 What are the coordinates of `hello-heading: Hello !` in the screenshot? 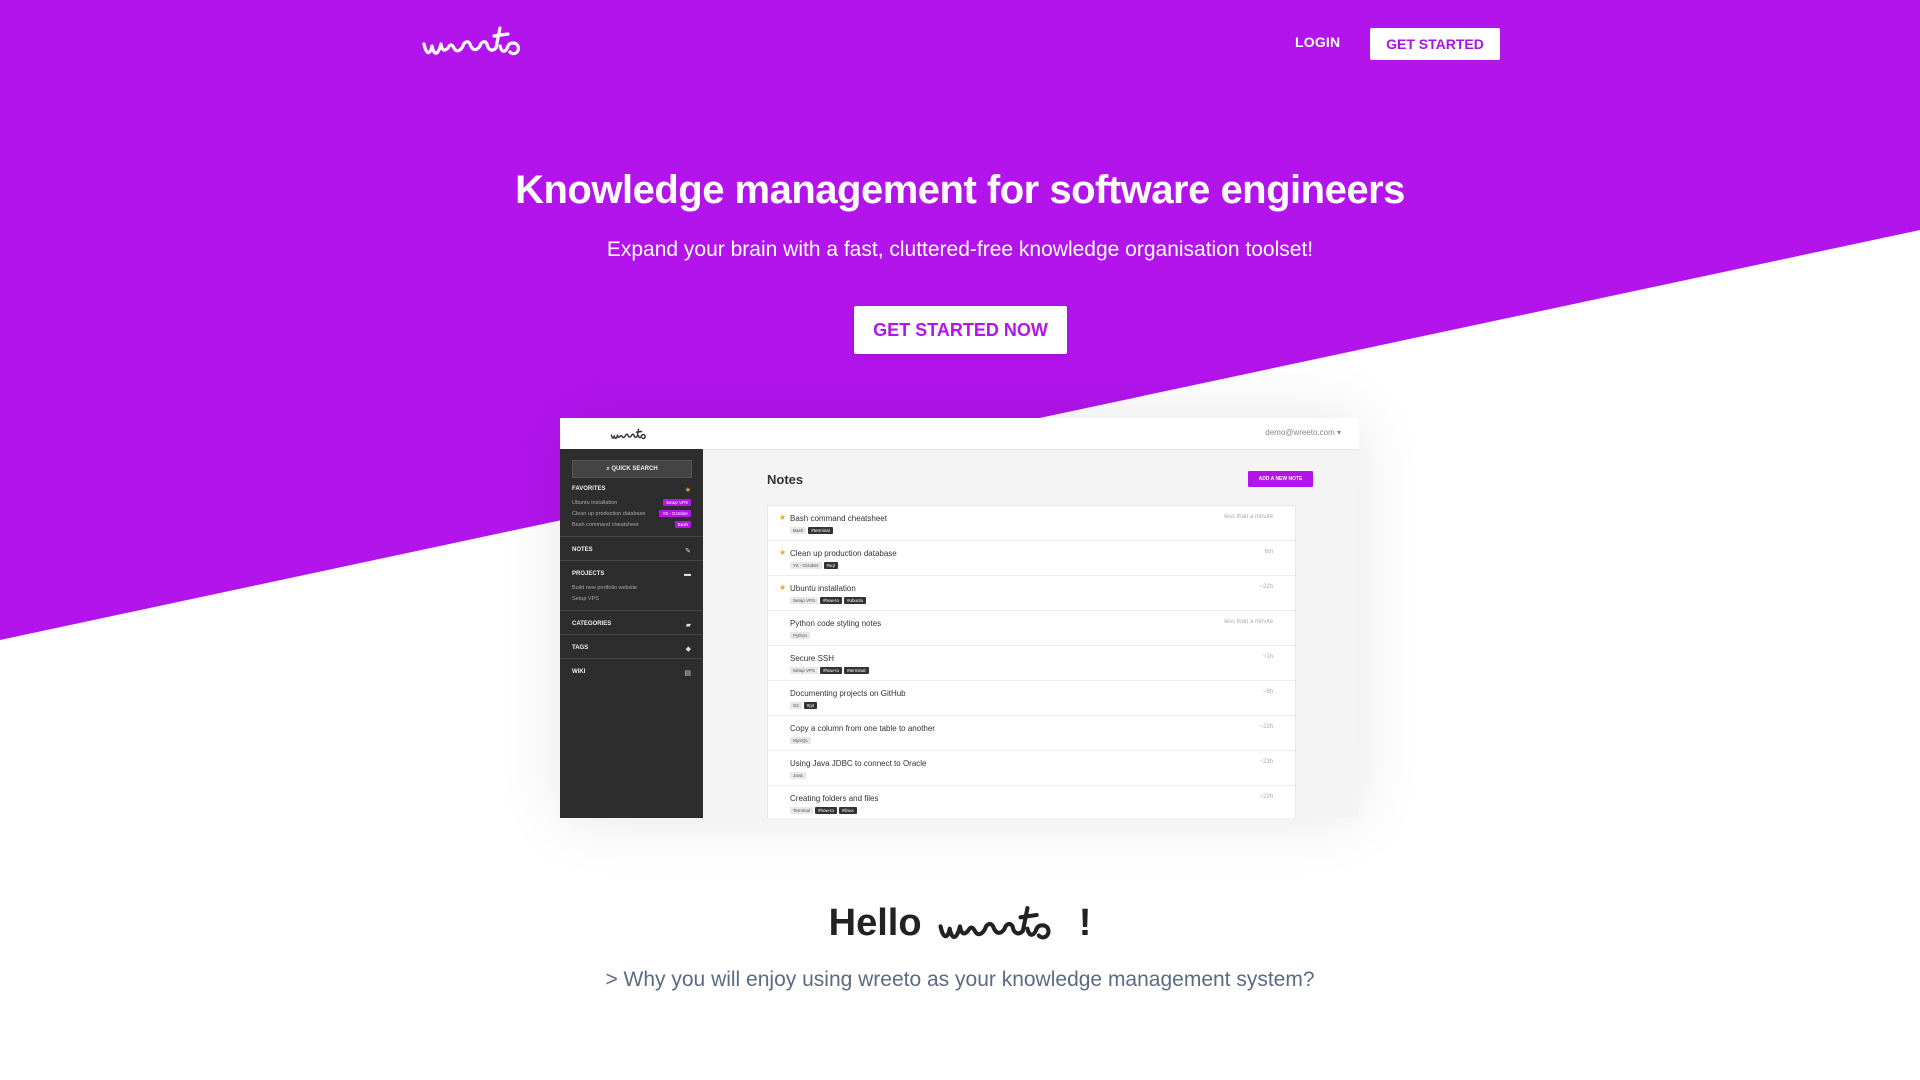 It's located at (960, 923).